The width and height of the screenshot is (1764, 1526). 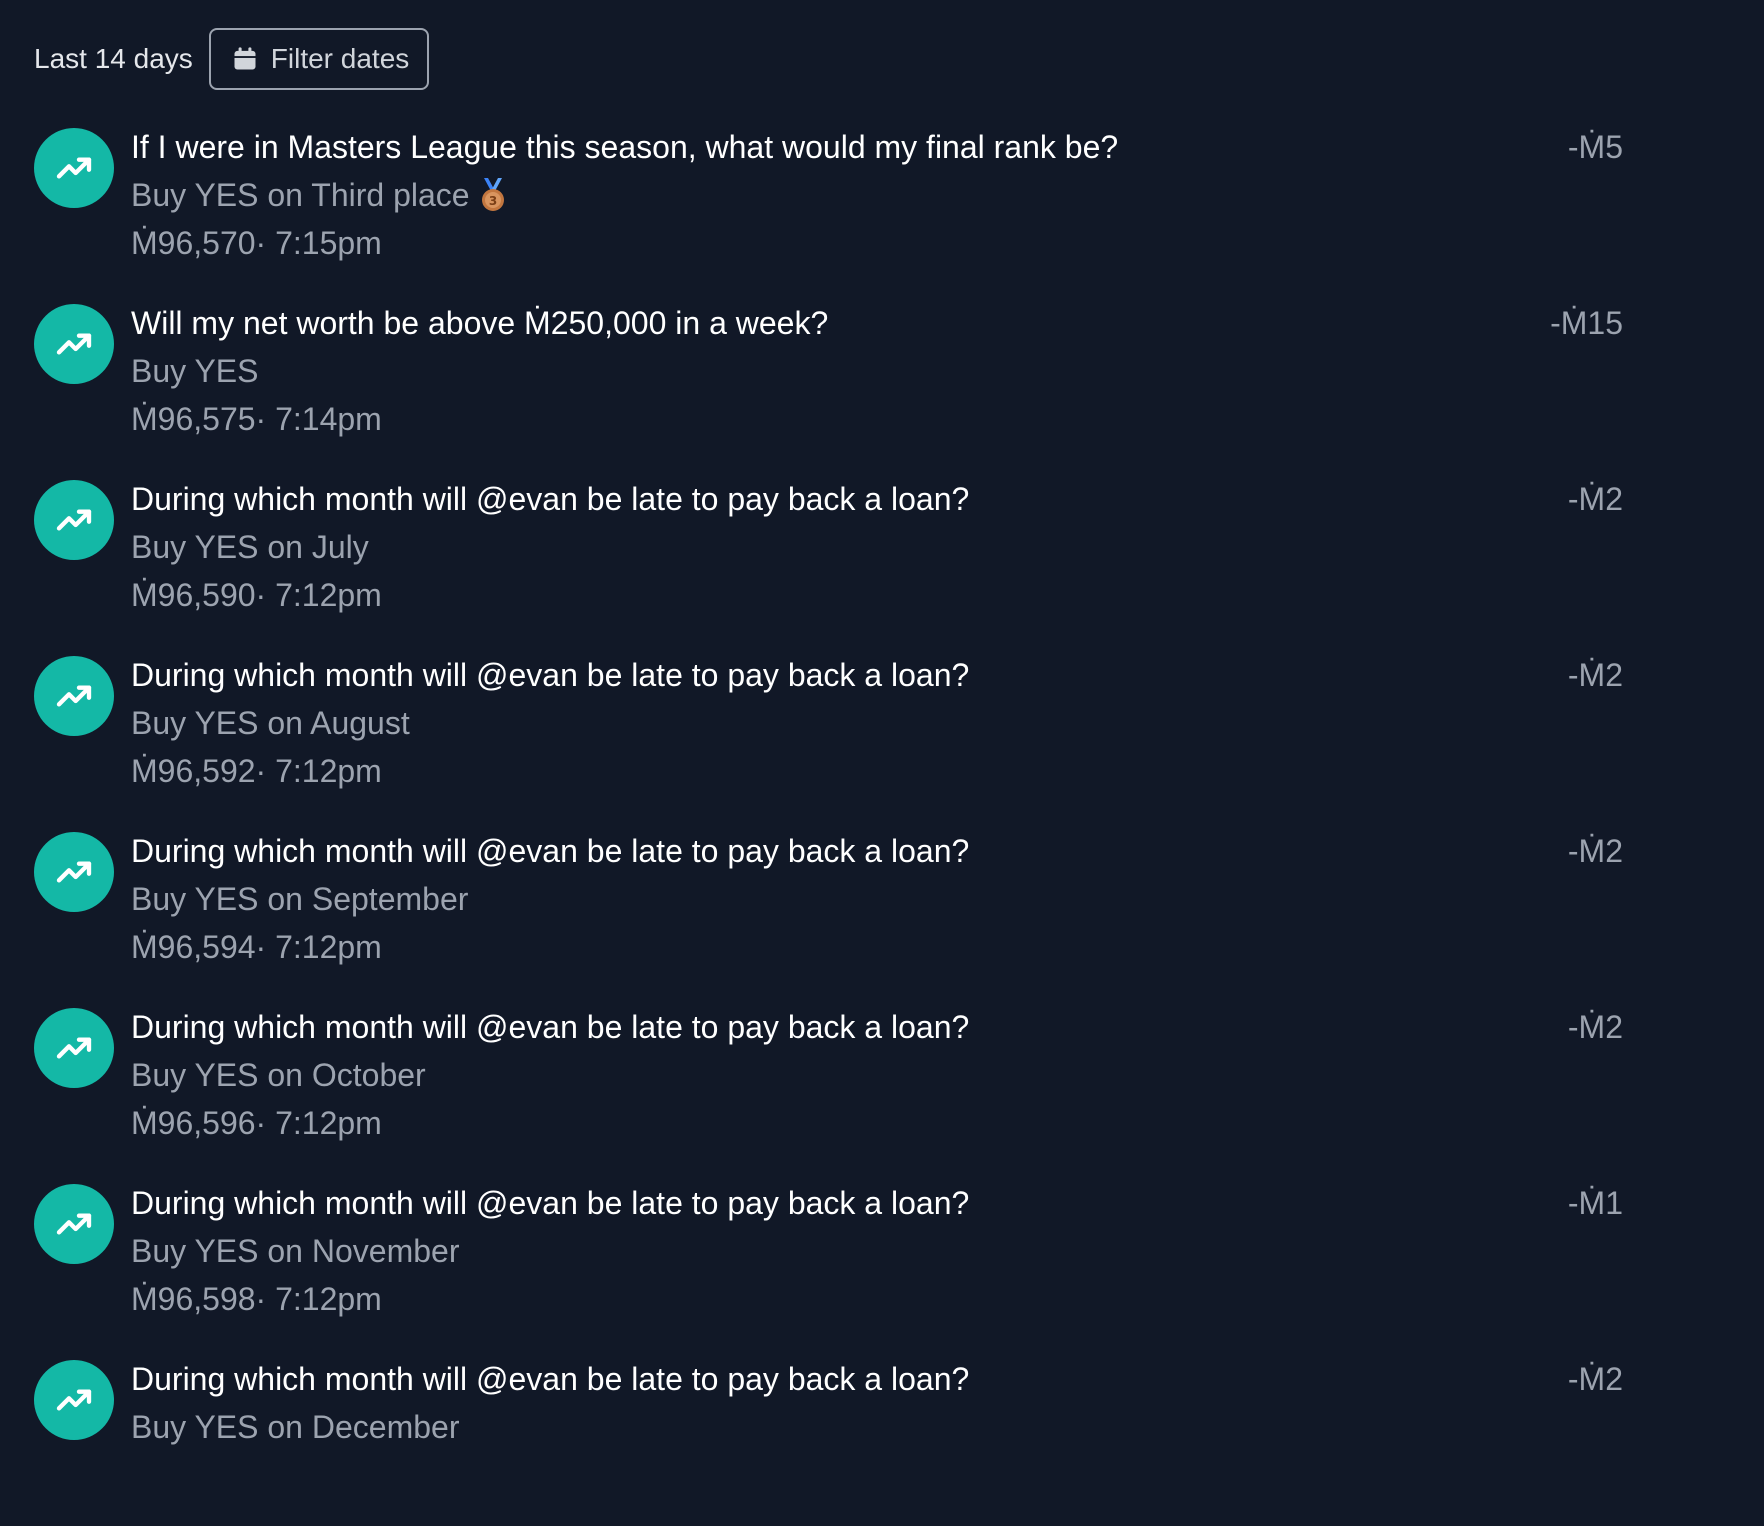 I want to click on trade-action: Buy YES on August, so click(x=270, y=723).